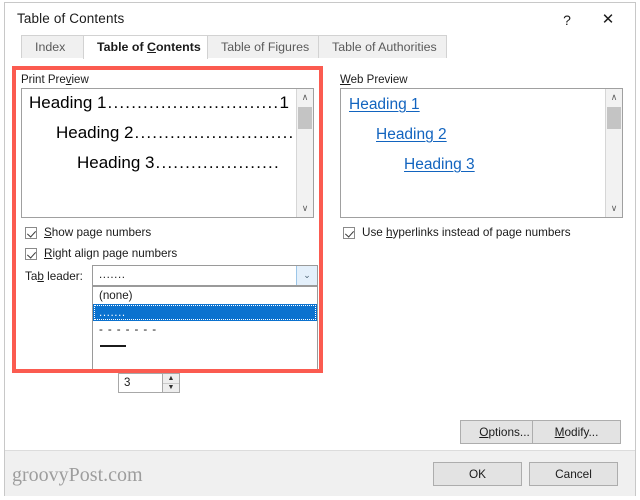 This screenshot has height=500, width=640. What do you see at coordinates (55, 80) in the screenshot?
I see `print-preview-label: Print Preview` at bounding box center [55, 80].